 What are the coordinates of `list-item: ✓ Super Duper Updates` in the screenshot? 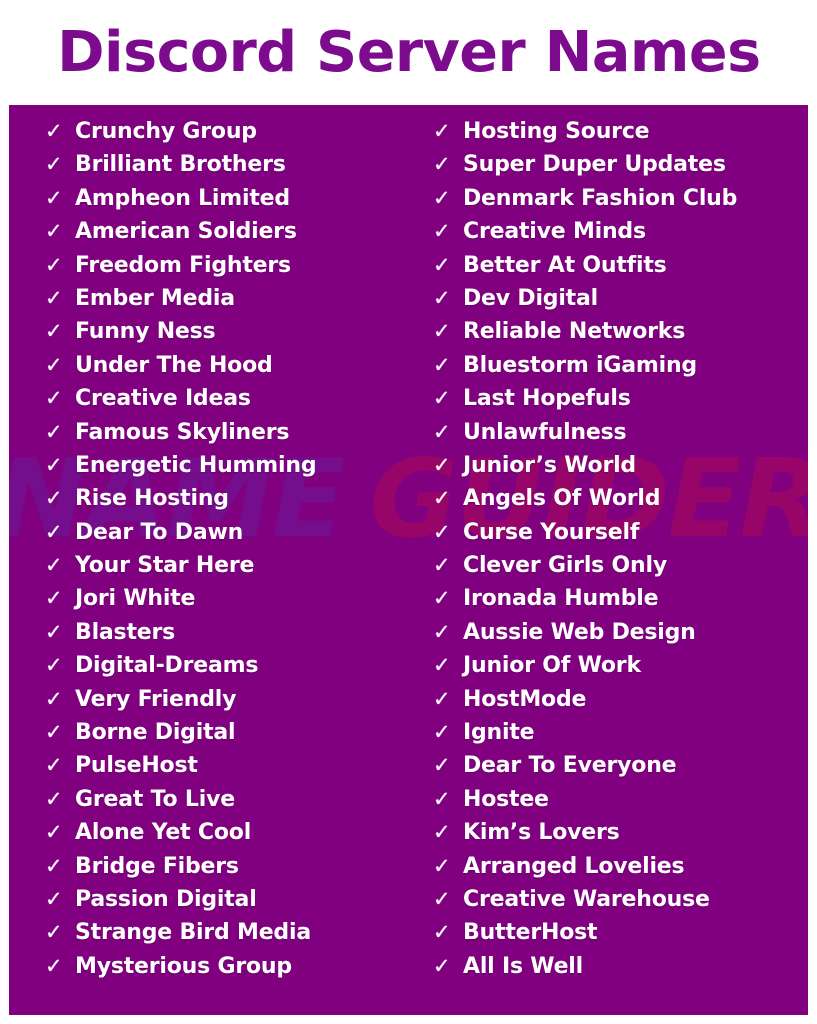 It's located at (620, 170).